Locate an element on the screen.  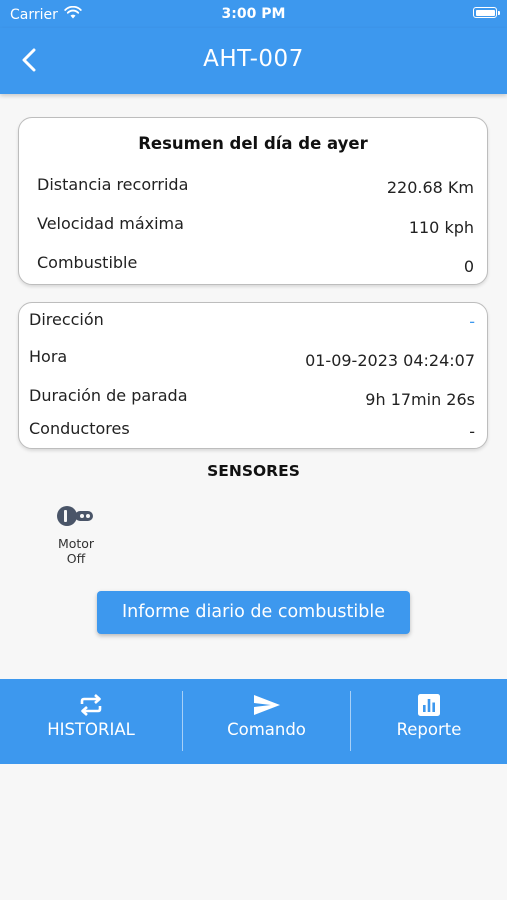
ignition-key-icon is located at coordinates (75, 516).